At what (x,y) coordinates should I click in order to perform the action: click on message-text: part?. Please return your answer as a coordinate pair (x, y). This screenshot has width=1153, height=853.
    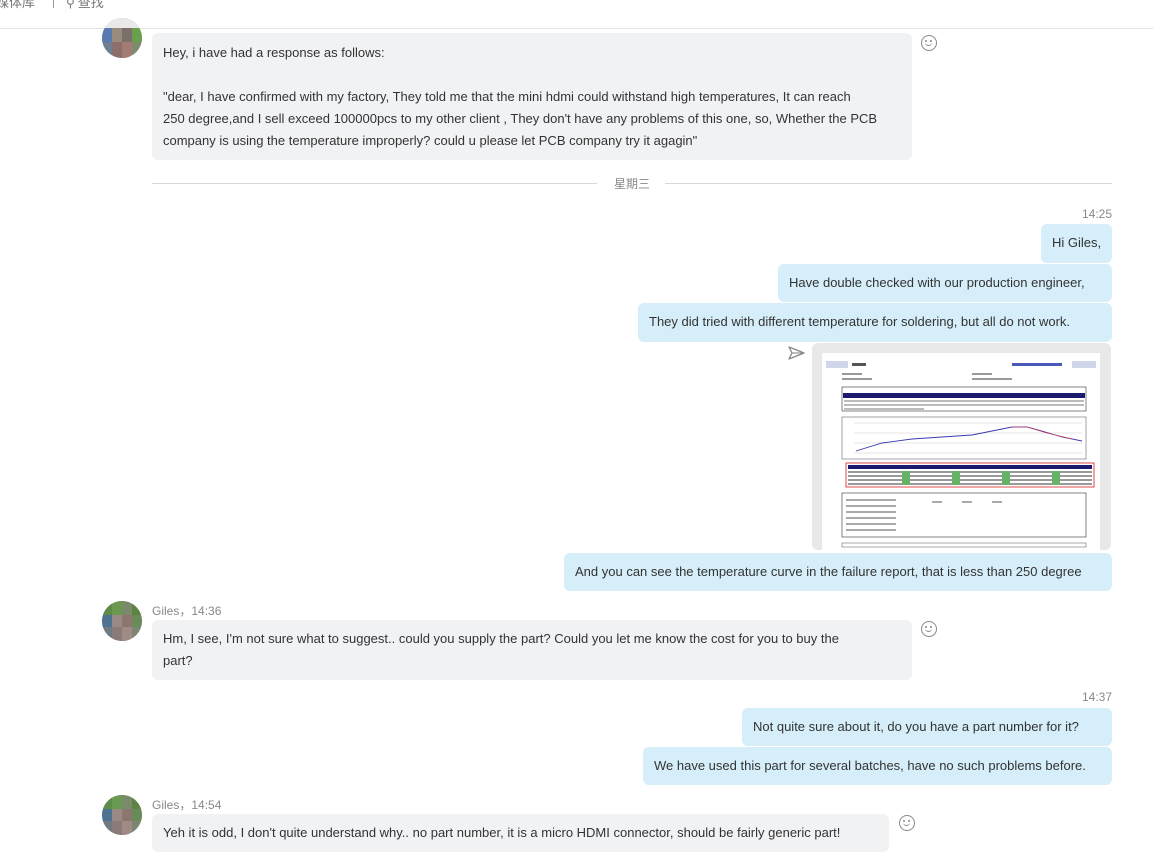
    Looking at the image, I should click on (178, 660).